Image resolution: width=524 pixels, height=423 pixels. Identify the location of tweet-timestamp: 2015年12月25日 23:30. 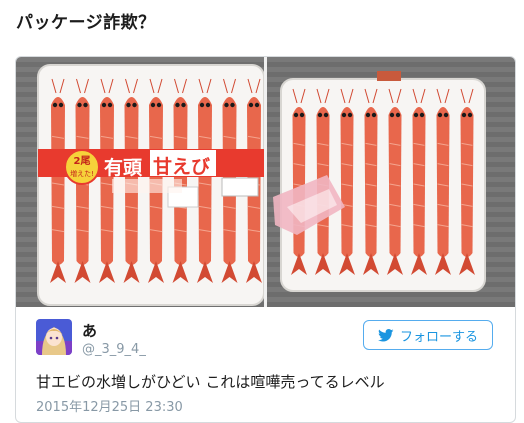
(109, 405).